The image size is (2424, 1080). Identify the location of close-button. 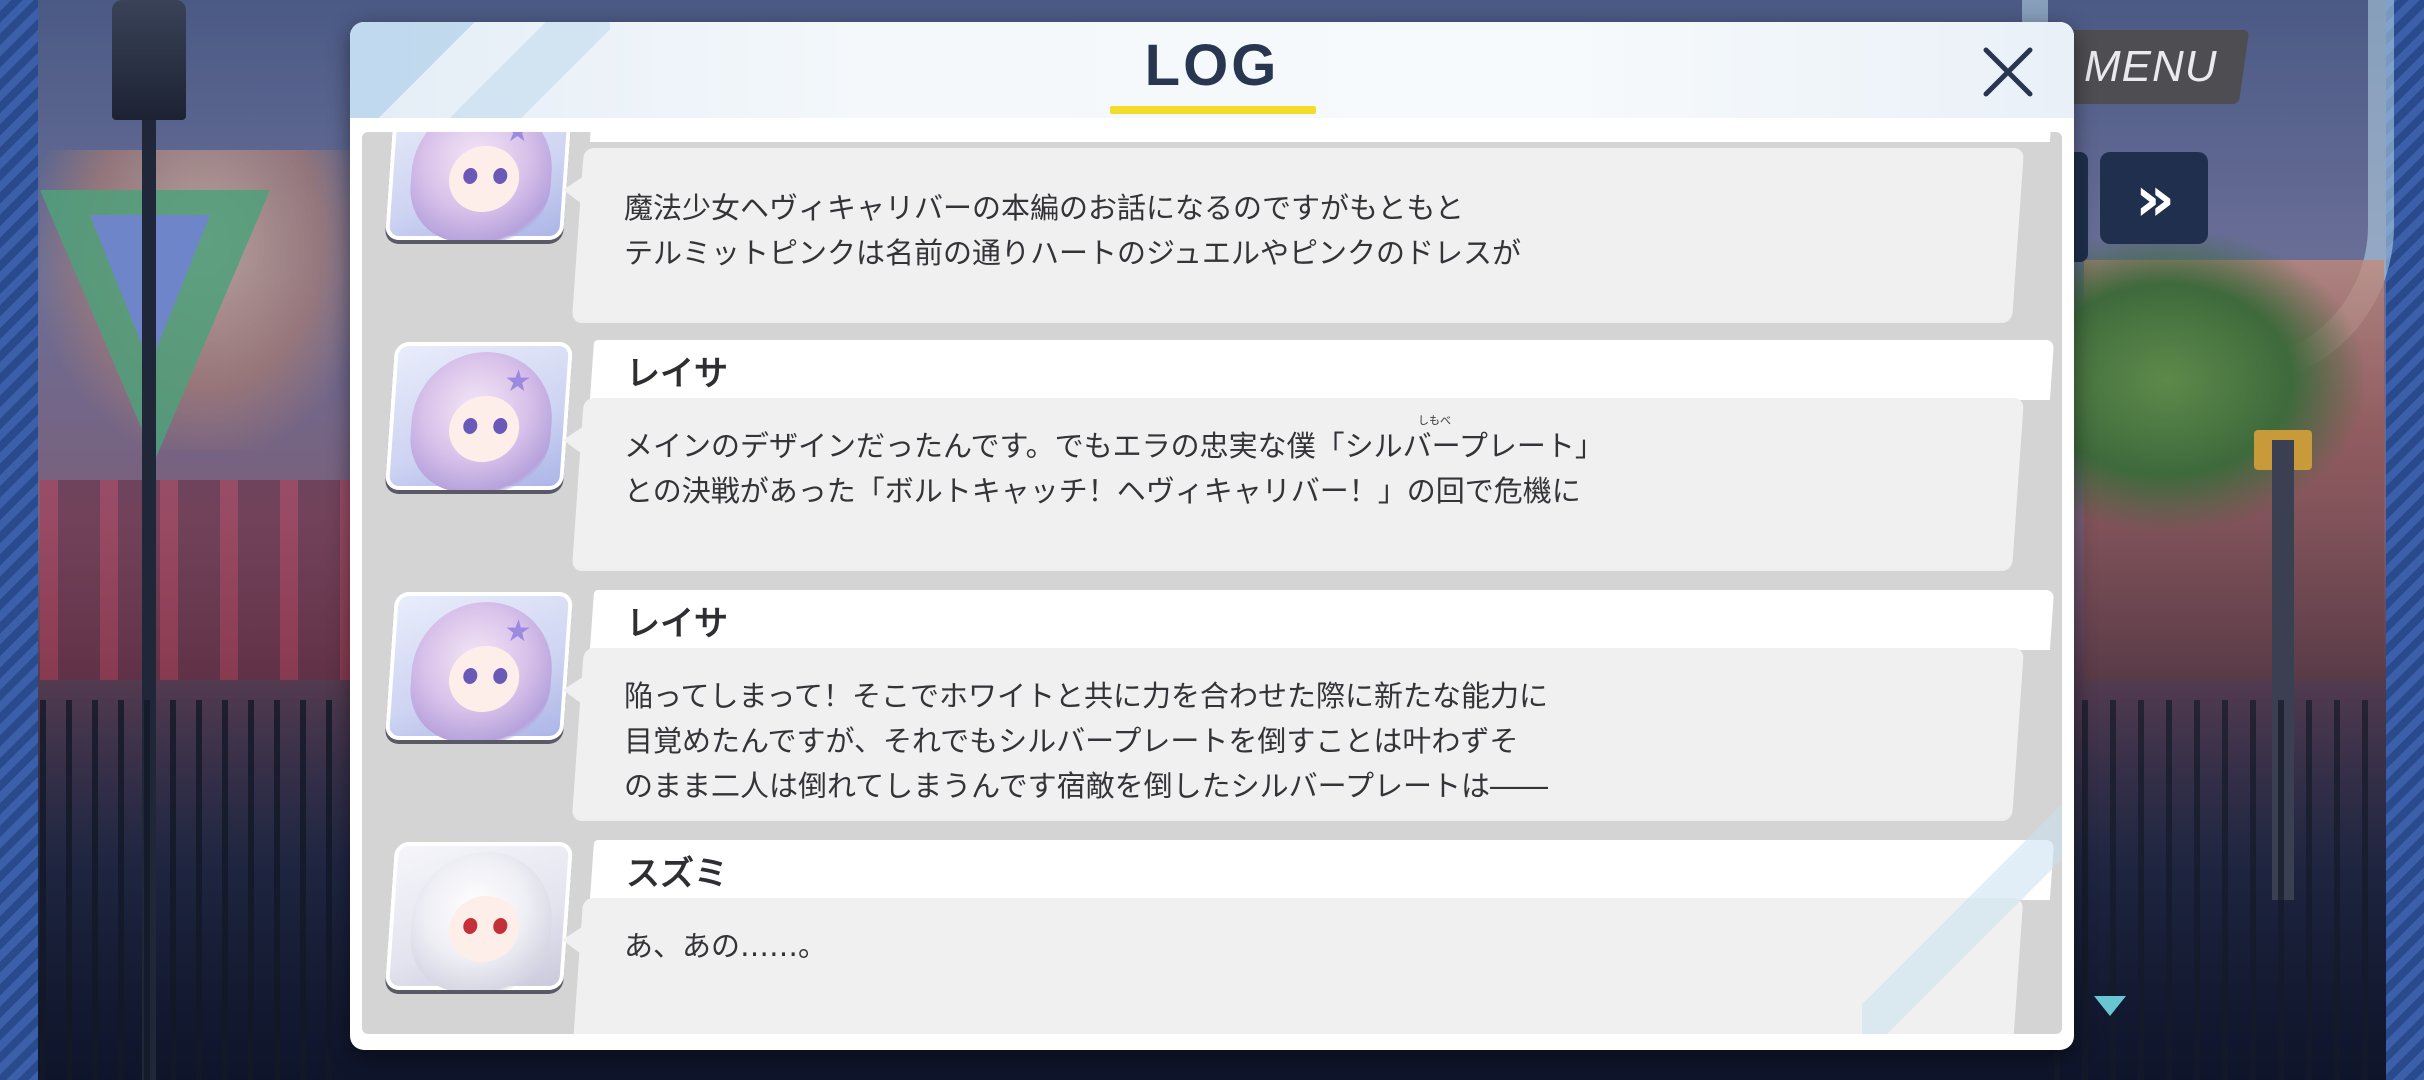
(2008, 72).